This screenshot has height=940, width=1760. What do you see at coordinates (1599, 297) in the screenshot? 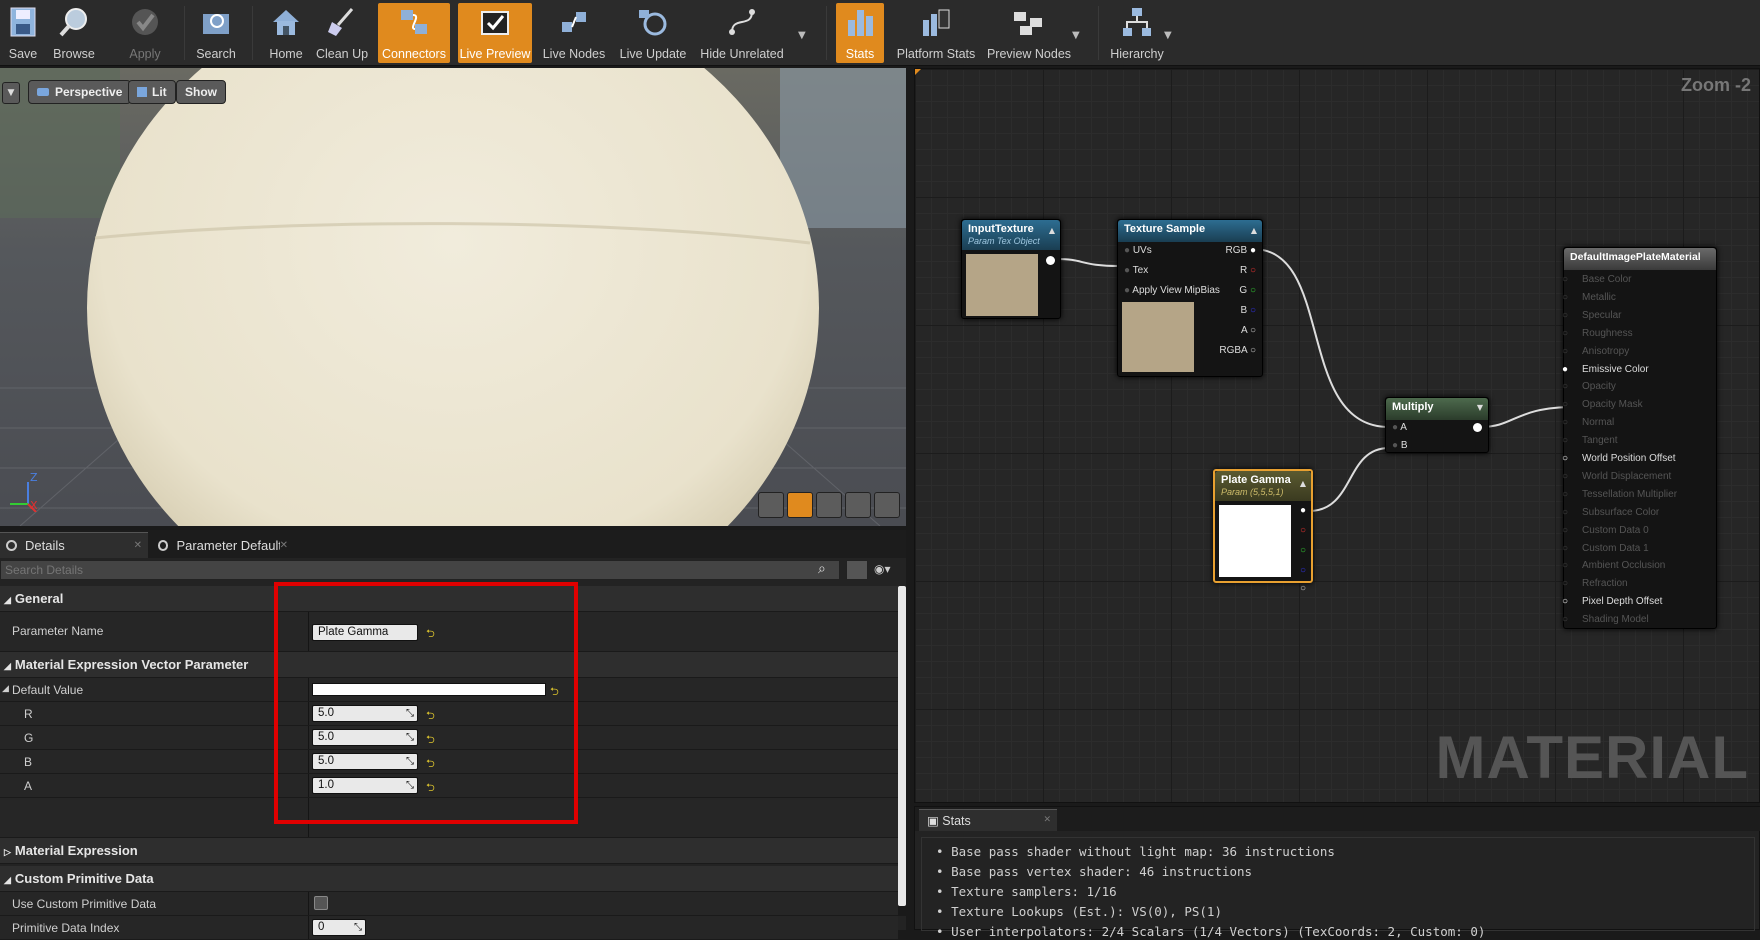
I see `material-pin: Metallic` at bounding box center [1599, 297].